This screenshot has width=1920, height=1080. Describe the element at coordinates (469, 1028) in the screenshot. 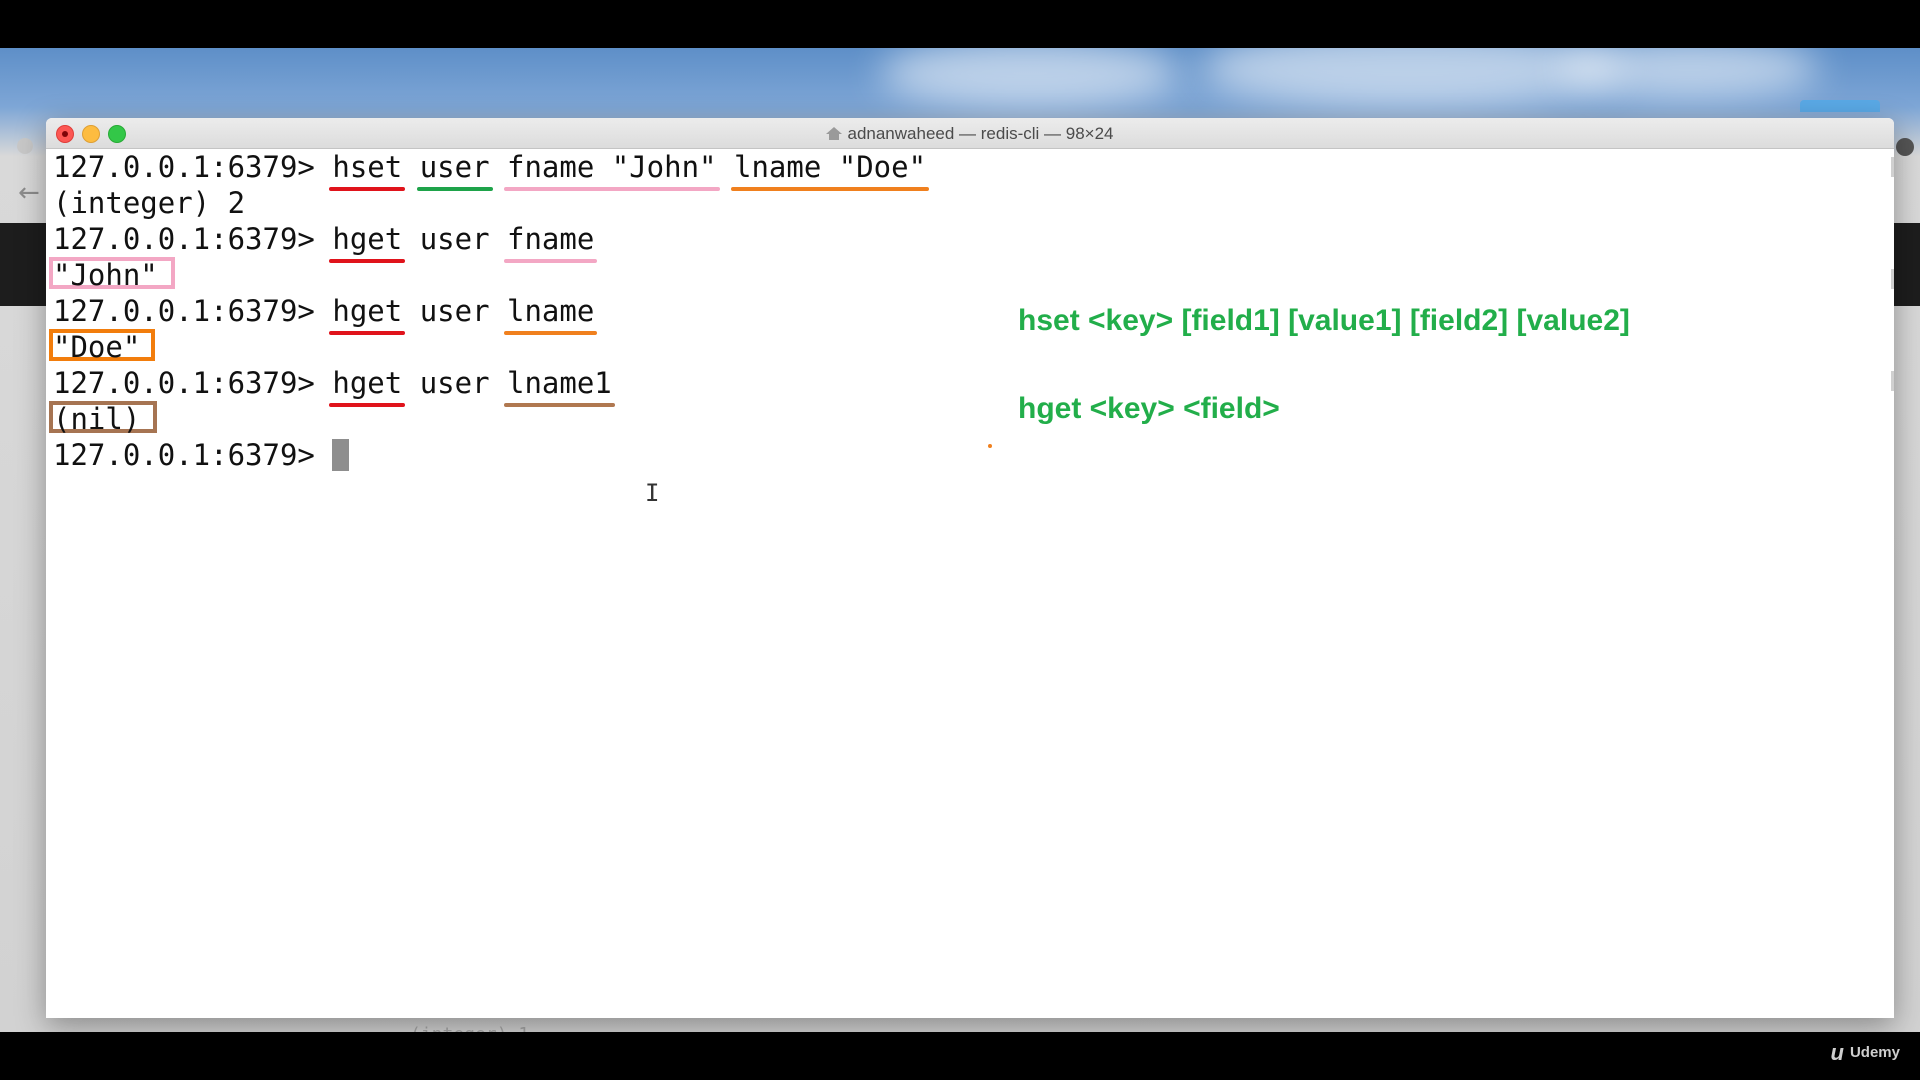

I see `background-terminal-text: (integer) 1` at that location.